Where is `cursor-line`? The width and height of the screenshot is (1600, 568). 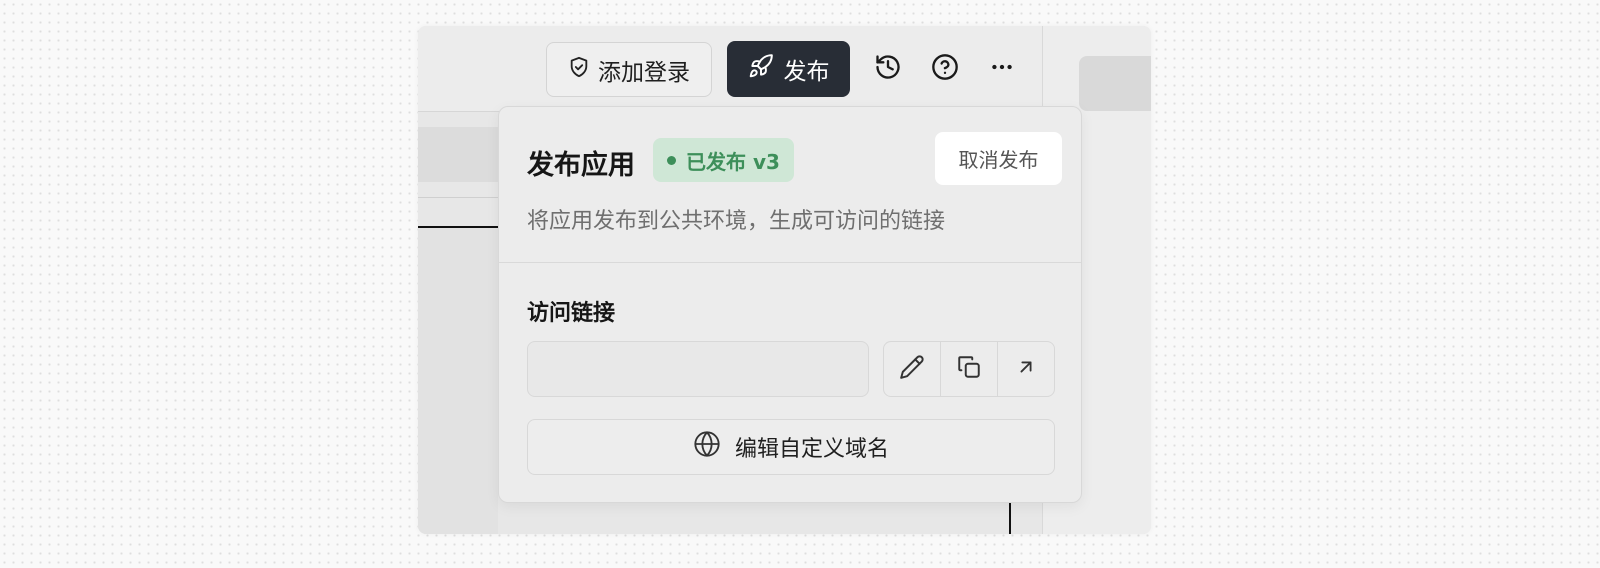
cursor-line is located at coordinates (1010, 518).